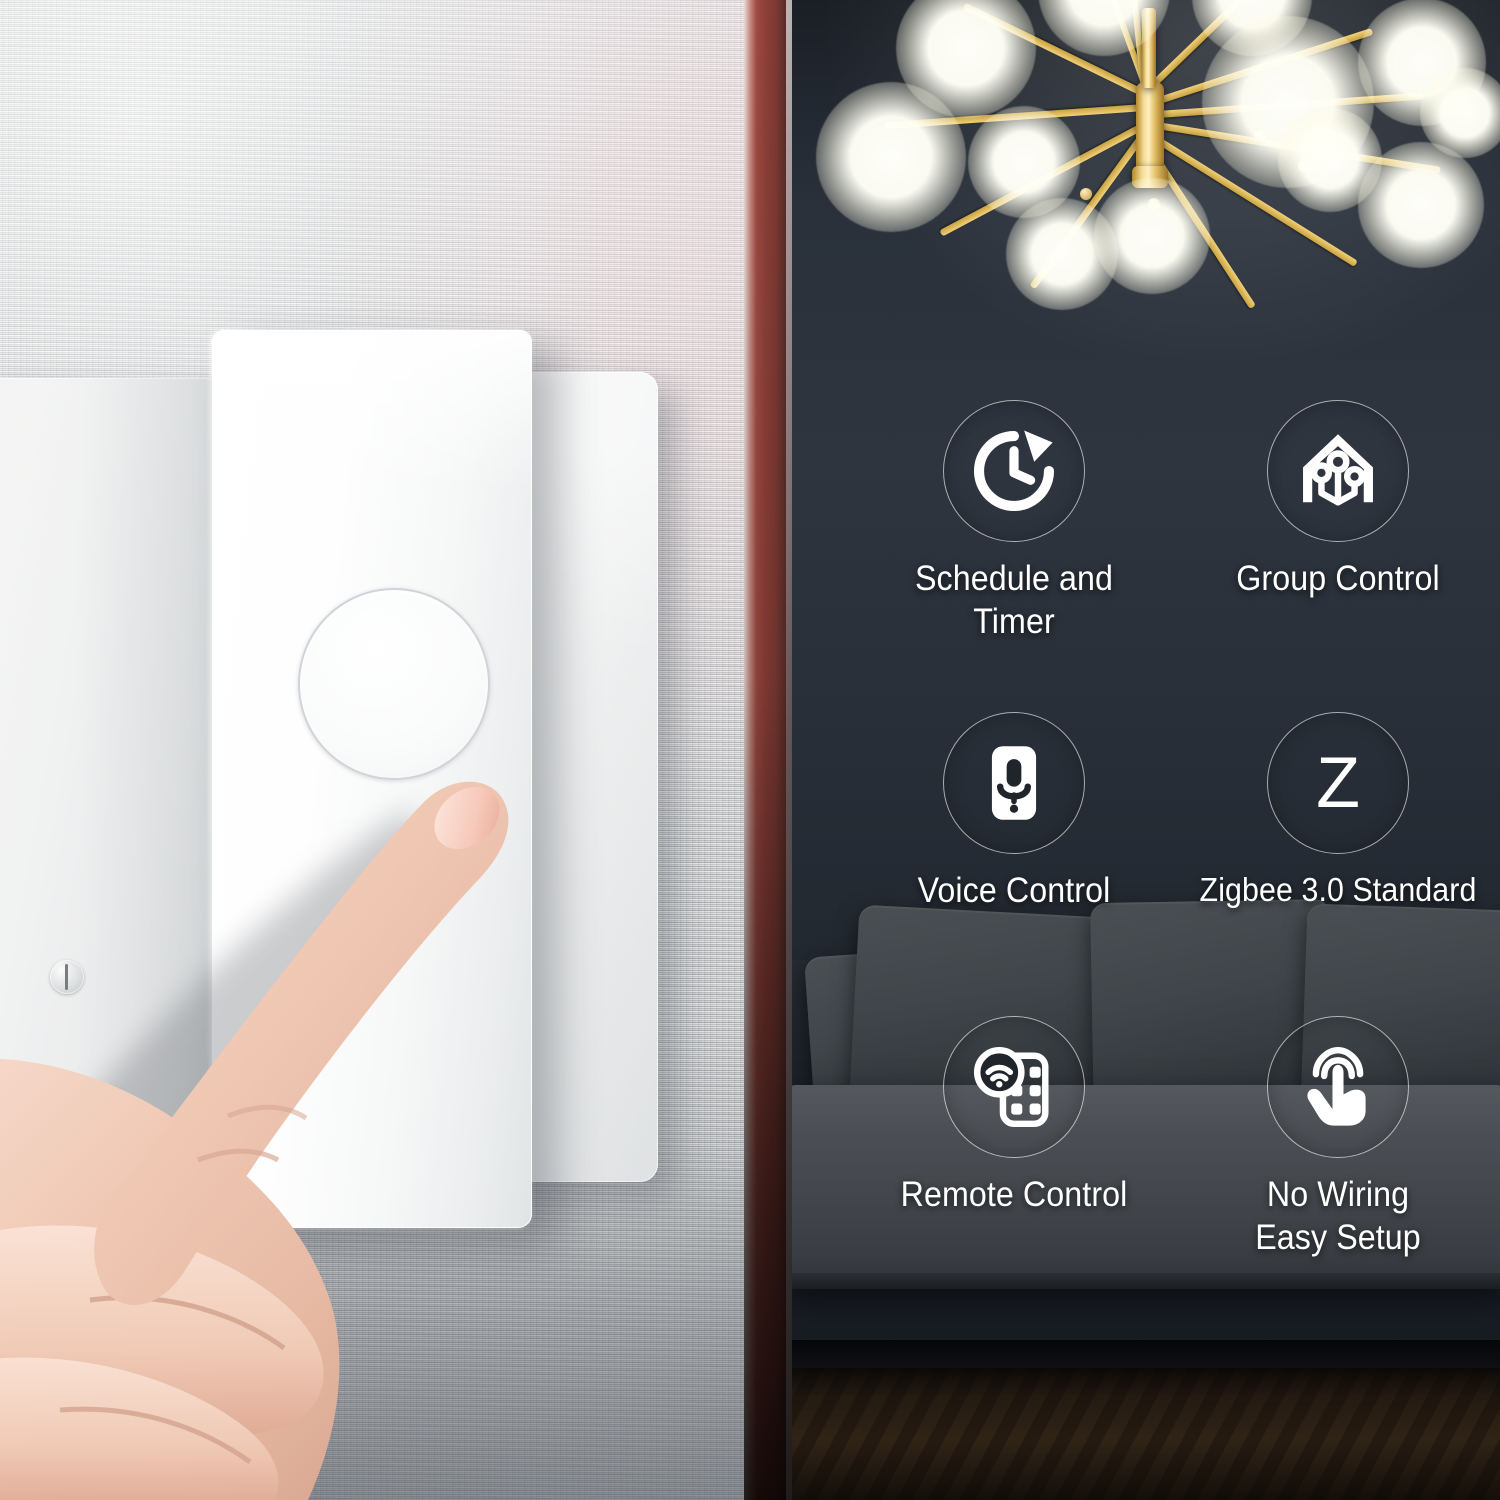 Image resolution: width=1500 pixels, height=1500 pixels. I want to click on feature-label: Remote Control, so click(1014, 1194).